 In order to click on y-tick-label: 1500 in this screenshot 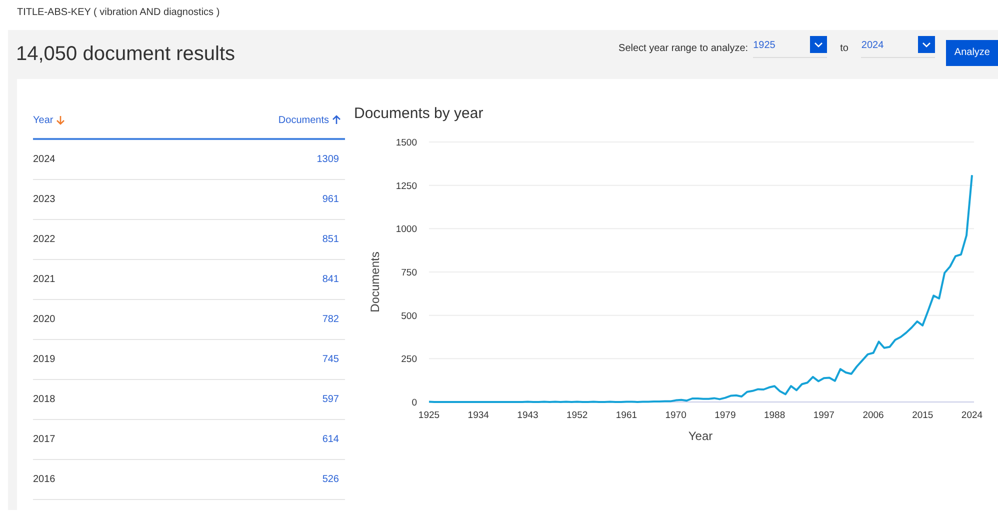, I will do `click(406, 143)`.